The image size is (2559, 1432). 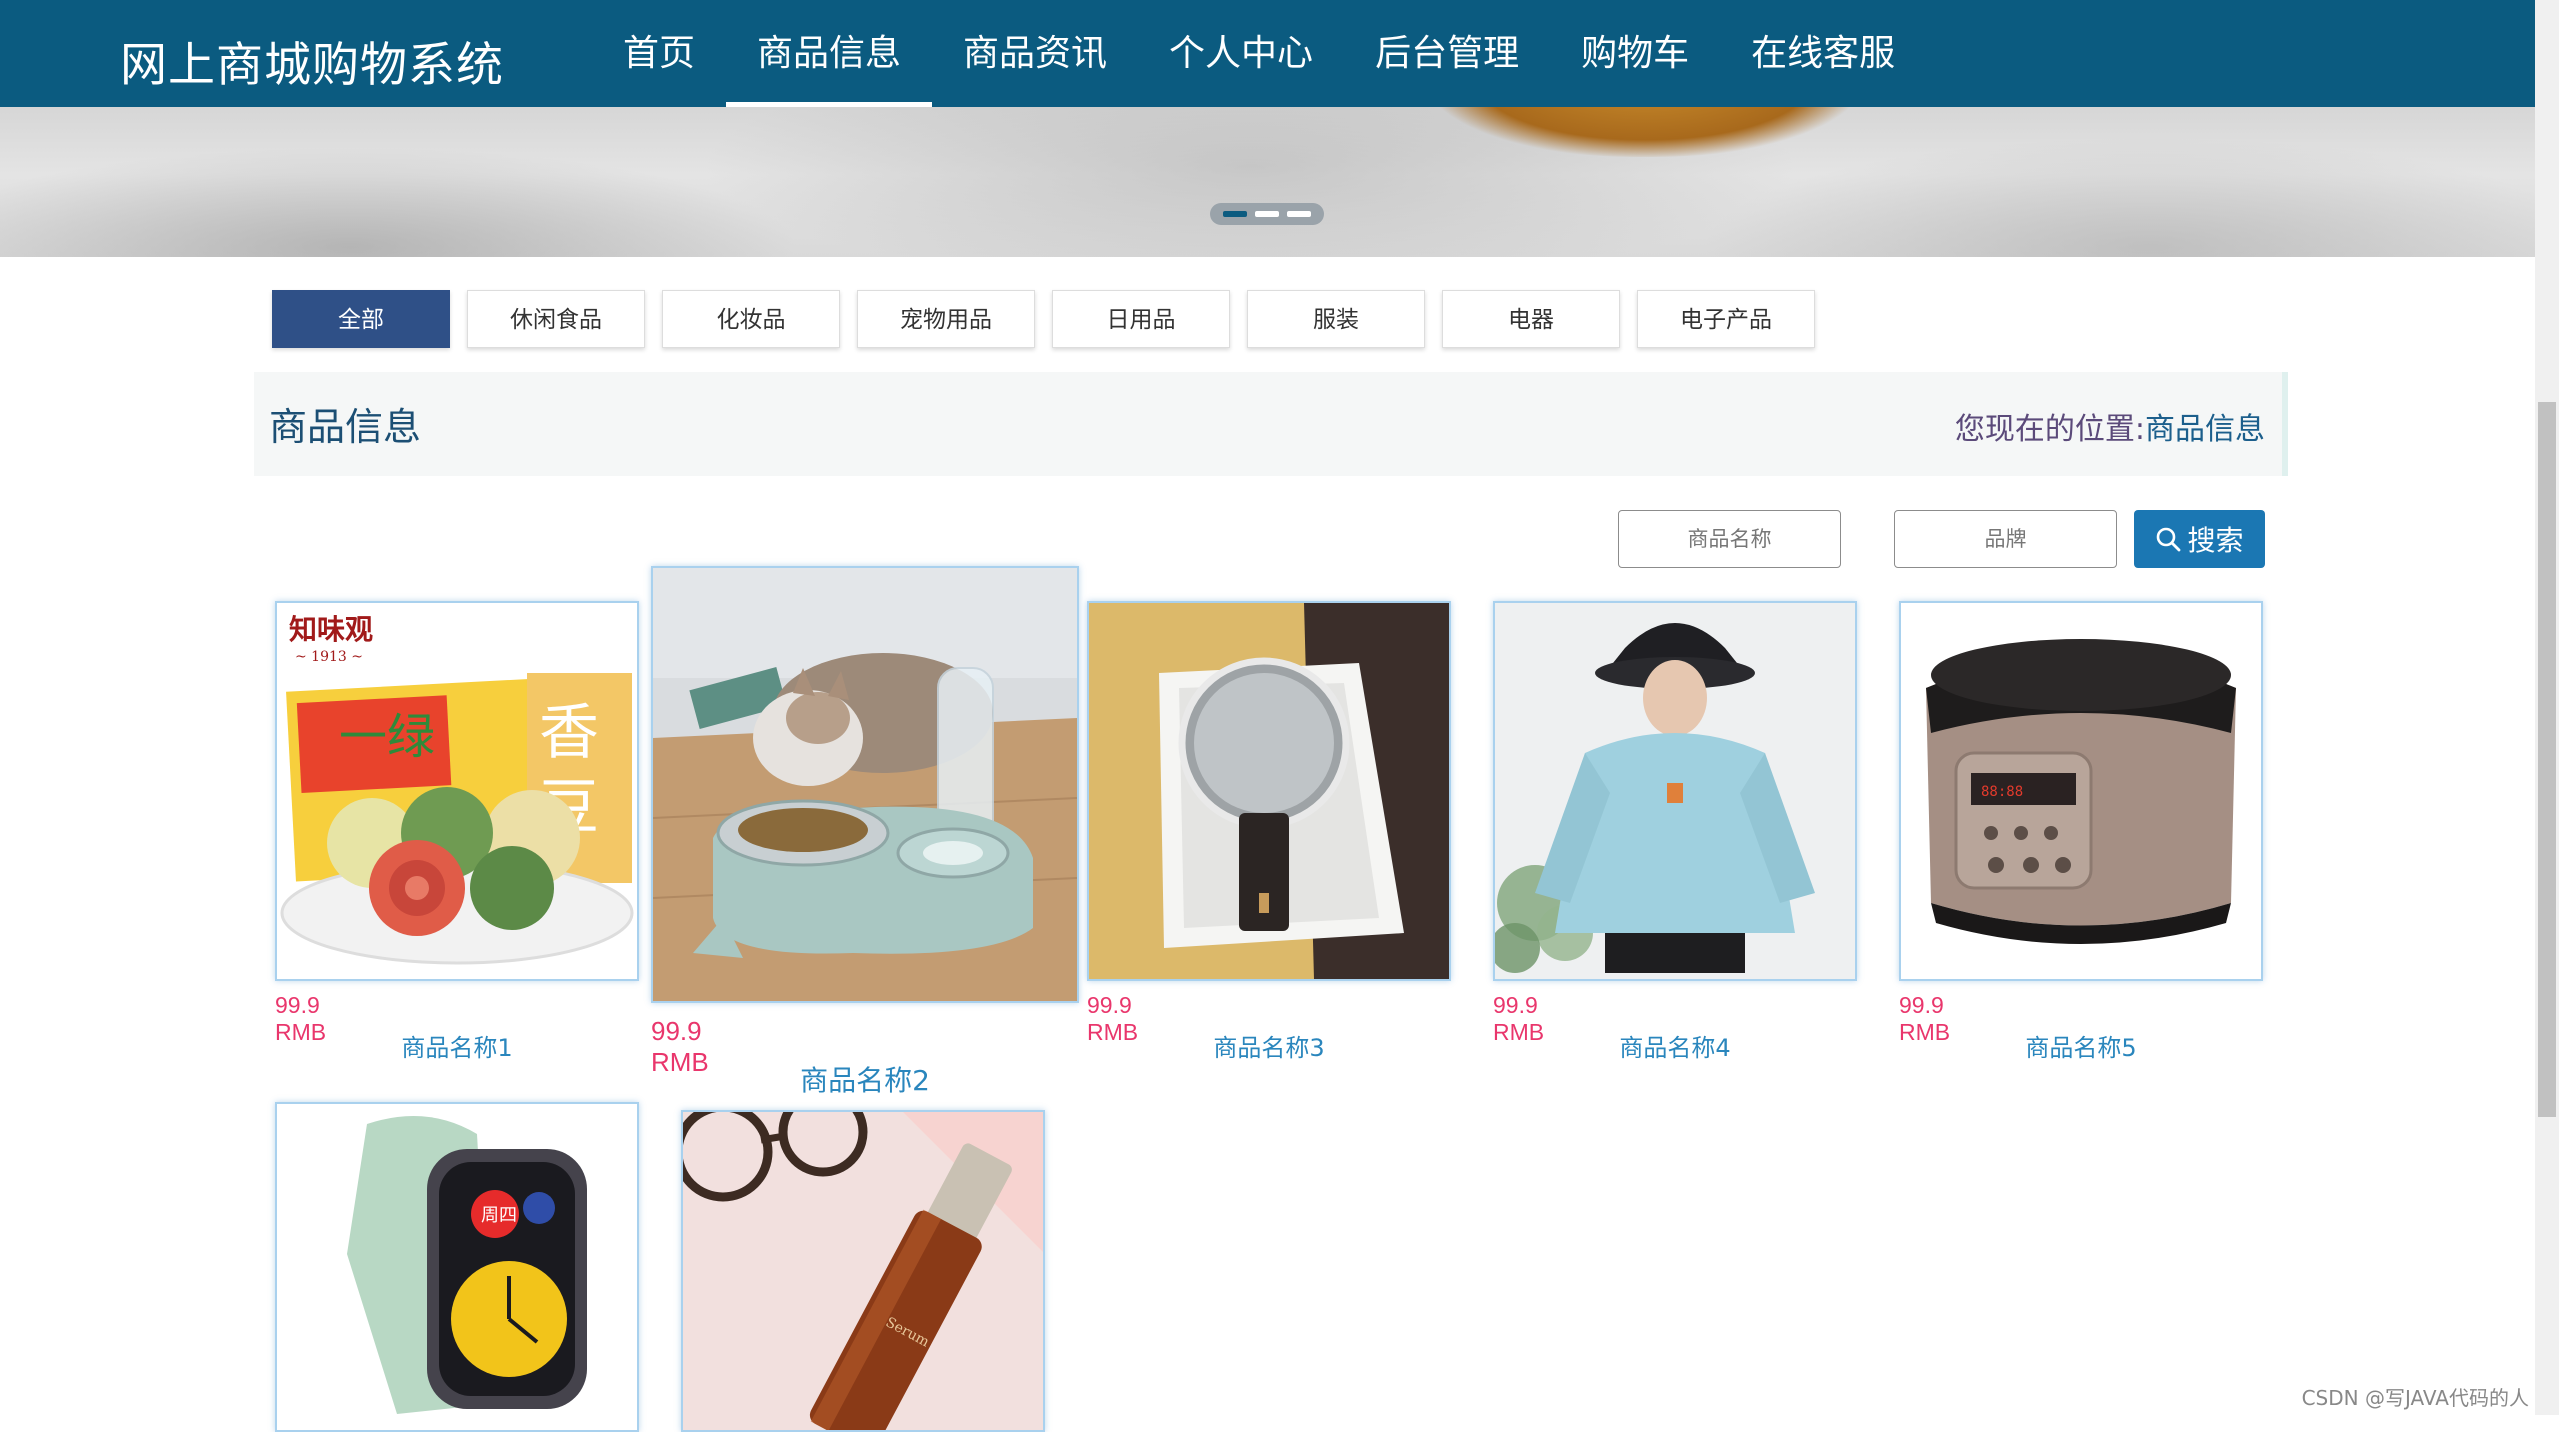 I want to click on breadcrumb: 您现在的位置:商品信息, so click(x=2110, y=426).